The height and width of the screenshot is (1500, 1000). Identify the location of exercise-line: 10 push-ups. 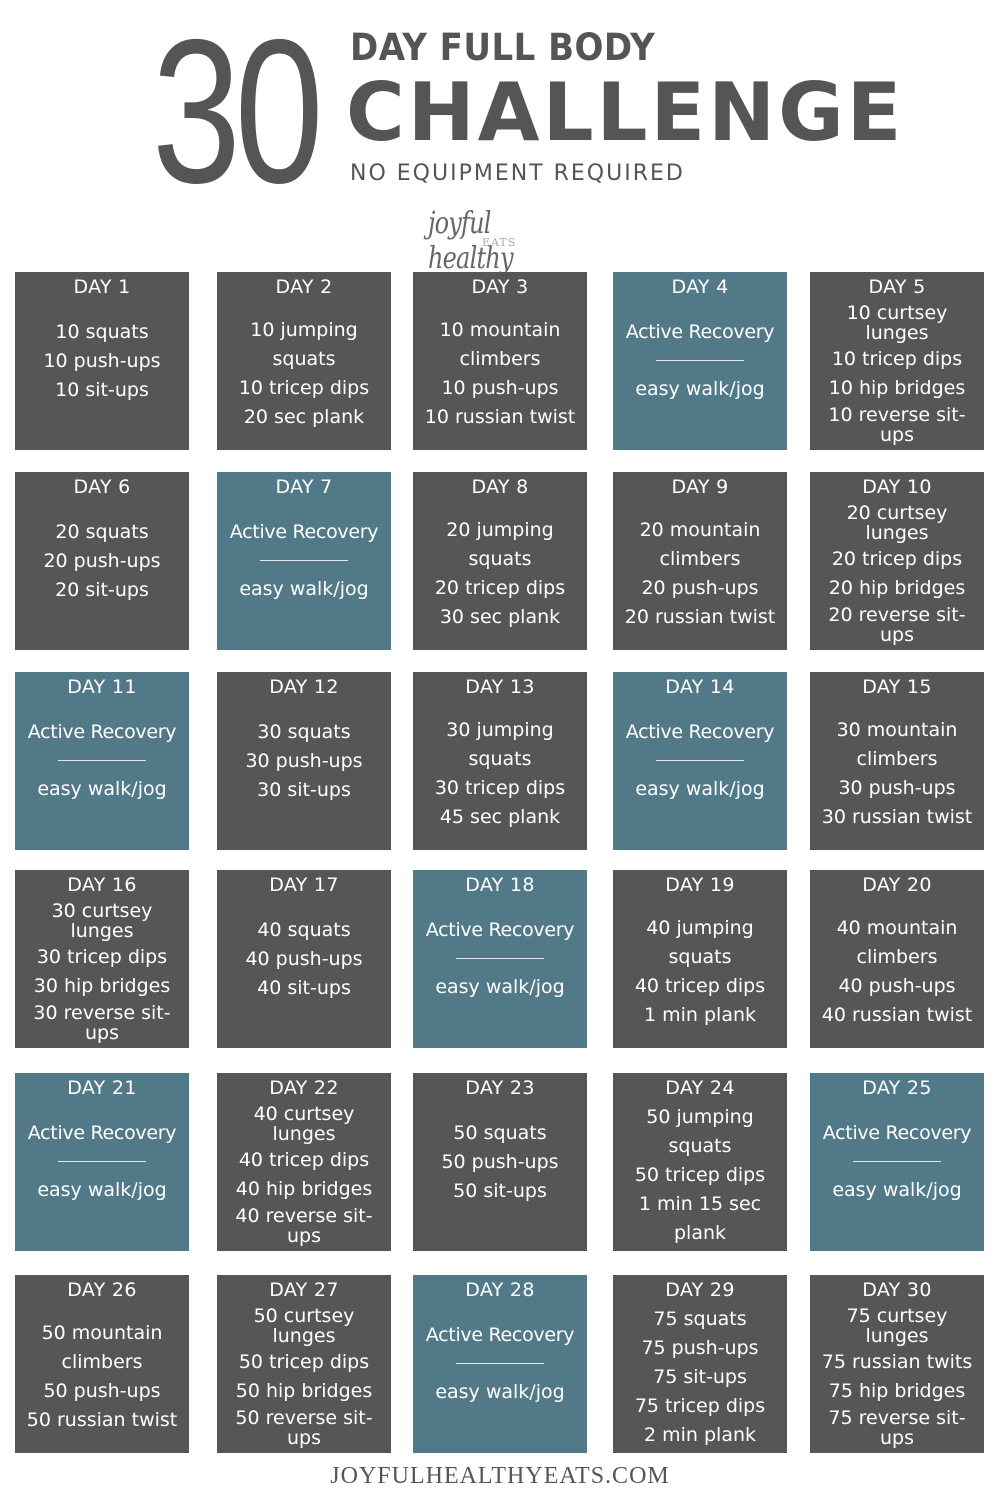
(500, 388).